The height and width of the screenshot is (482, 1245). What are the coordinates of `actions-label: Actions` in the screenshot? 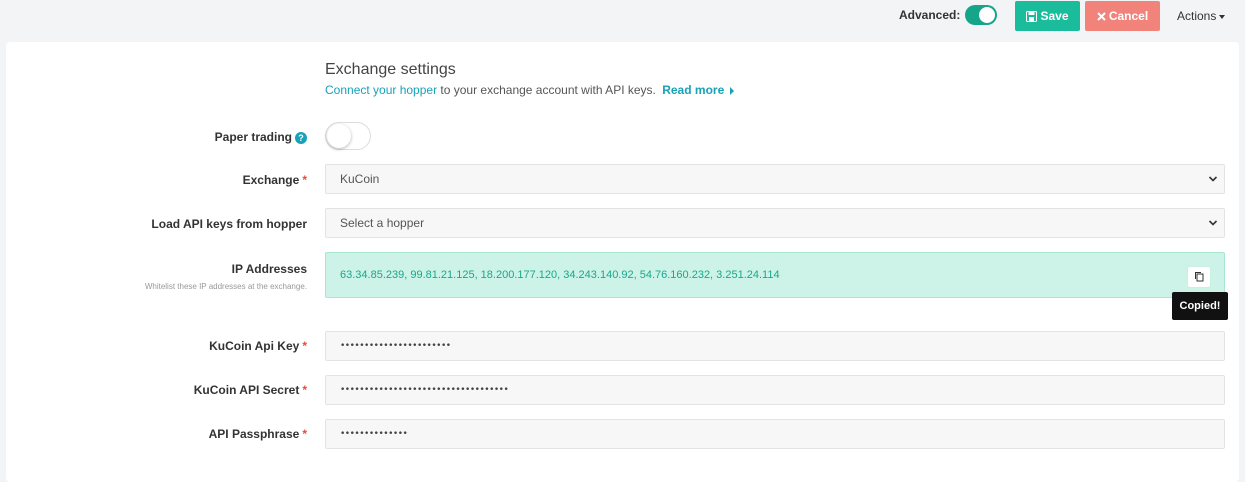 It's located at (1197, 16).